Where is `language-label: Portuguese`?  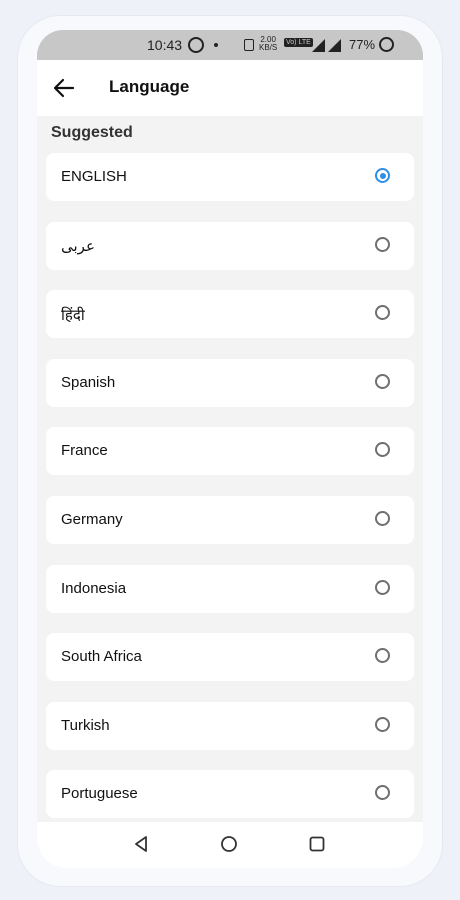 language-label: Portuguese is located at coordinates (99, 794).